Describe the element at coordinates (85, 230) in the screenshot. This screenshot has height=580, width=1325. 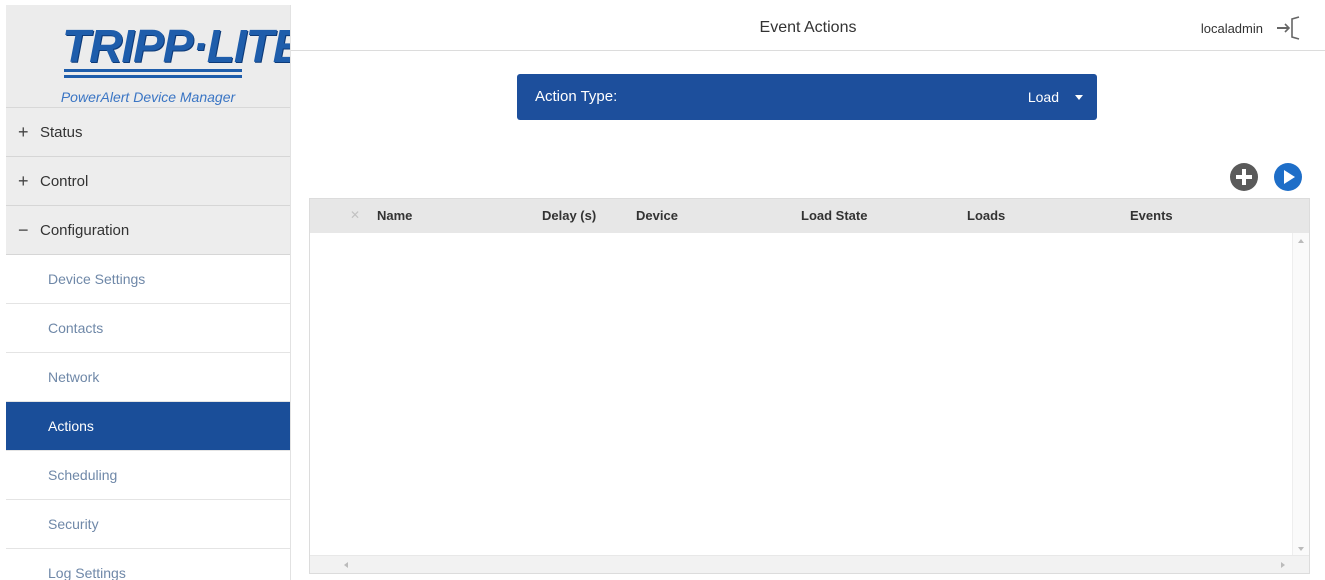
I see `nav-section-label: Configuration` at that location.